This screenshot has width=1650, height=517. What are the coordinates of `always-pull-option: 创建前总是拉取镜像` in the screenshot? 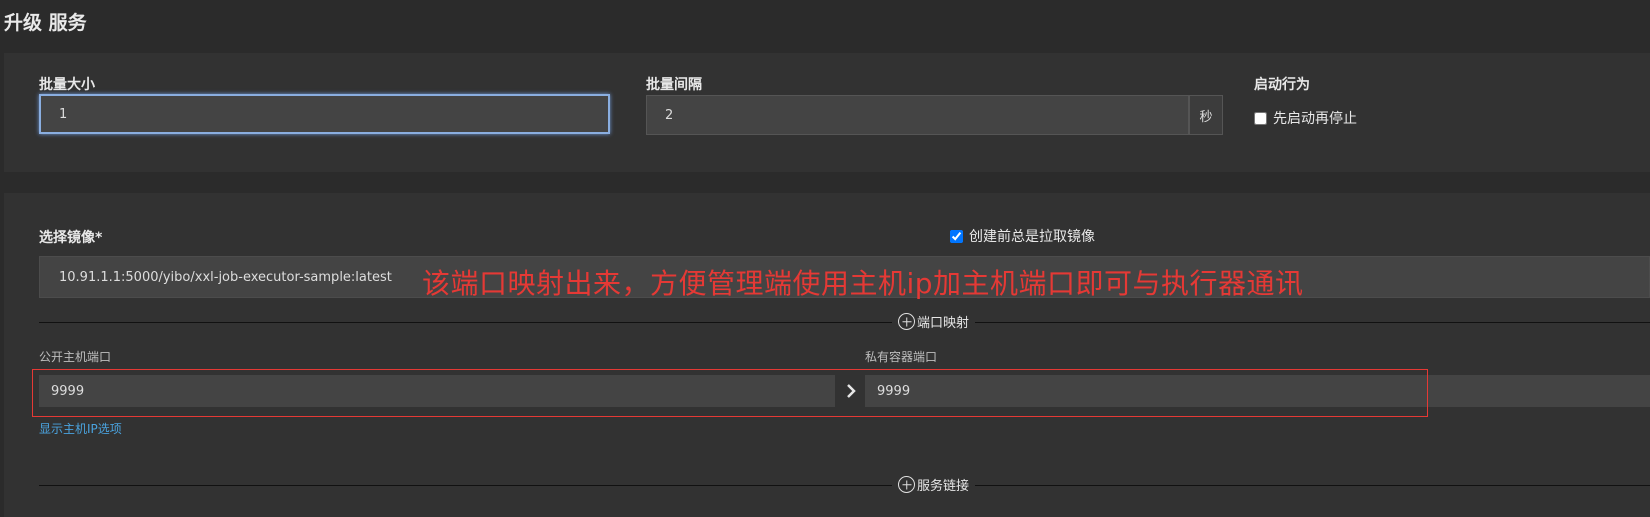 It's located at (1022, 236).